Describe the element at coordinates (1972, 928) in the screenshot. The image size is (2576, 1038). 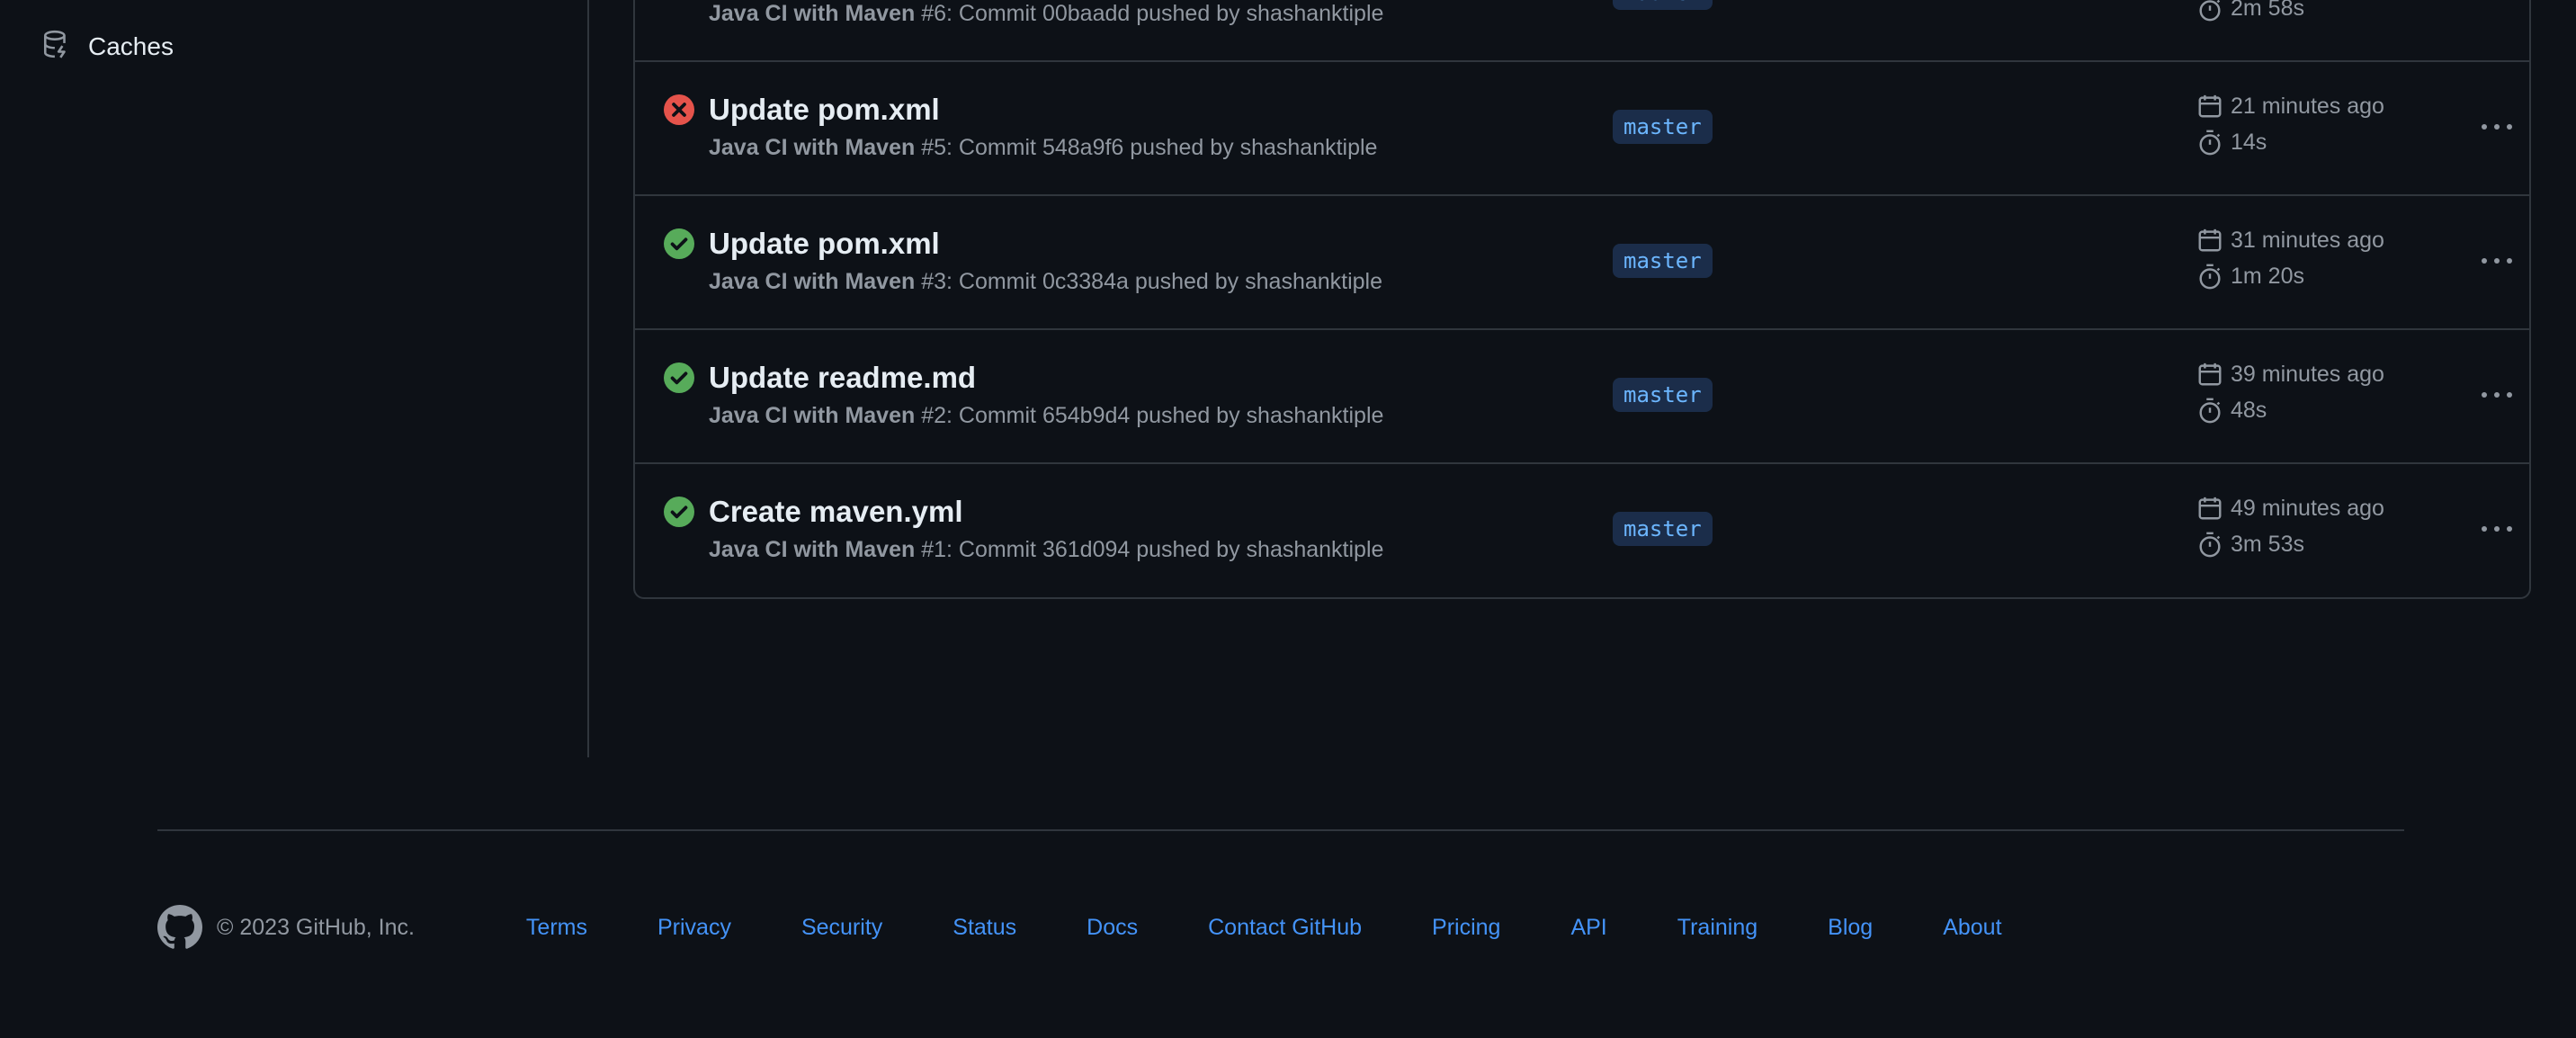
I see `footer-link-about: About` at that location.